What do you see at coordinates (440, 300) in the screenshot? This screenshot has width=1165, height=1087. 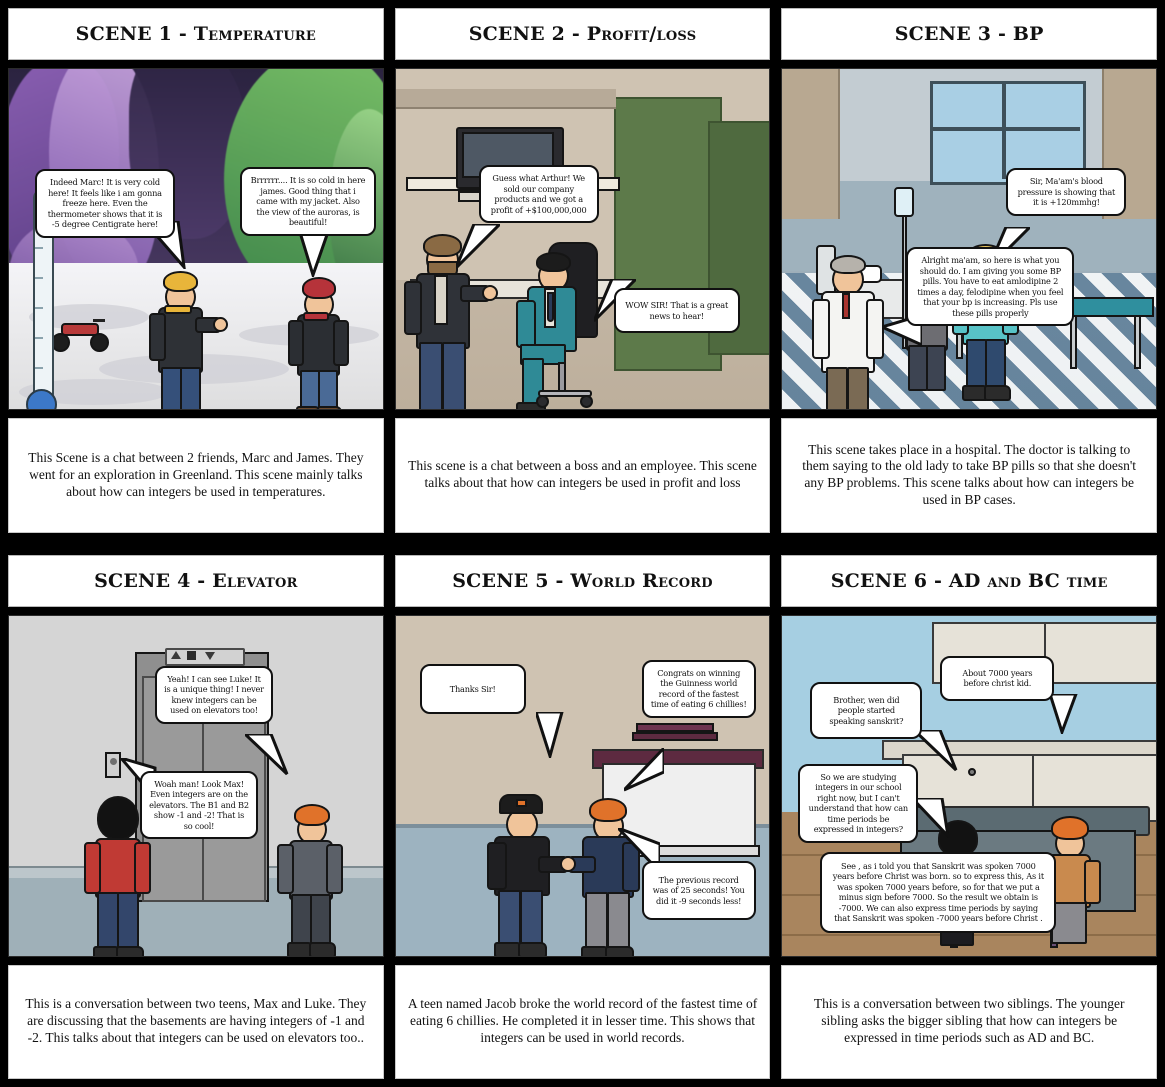 I see `boss-shirt` at bounding box center [440, 300].